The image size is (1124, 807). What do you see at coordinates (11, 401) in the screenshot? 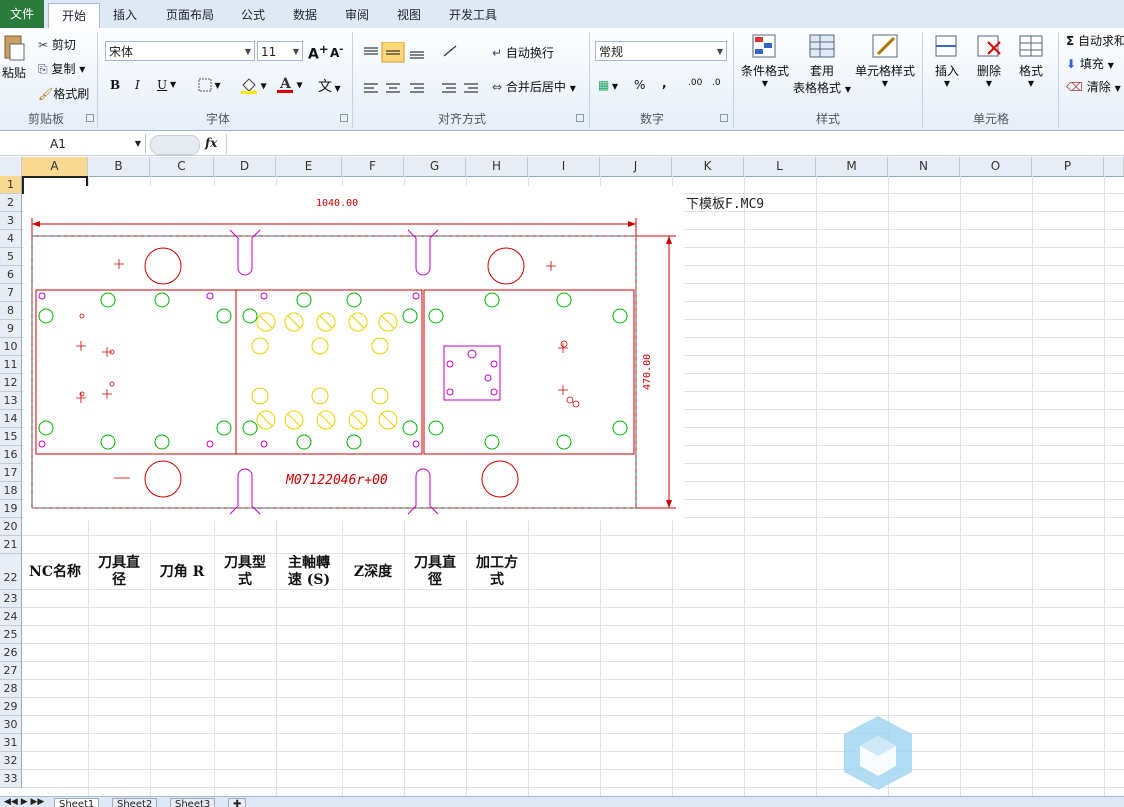
I see `row-header: 13` at bounding box center [11, 401].